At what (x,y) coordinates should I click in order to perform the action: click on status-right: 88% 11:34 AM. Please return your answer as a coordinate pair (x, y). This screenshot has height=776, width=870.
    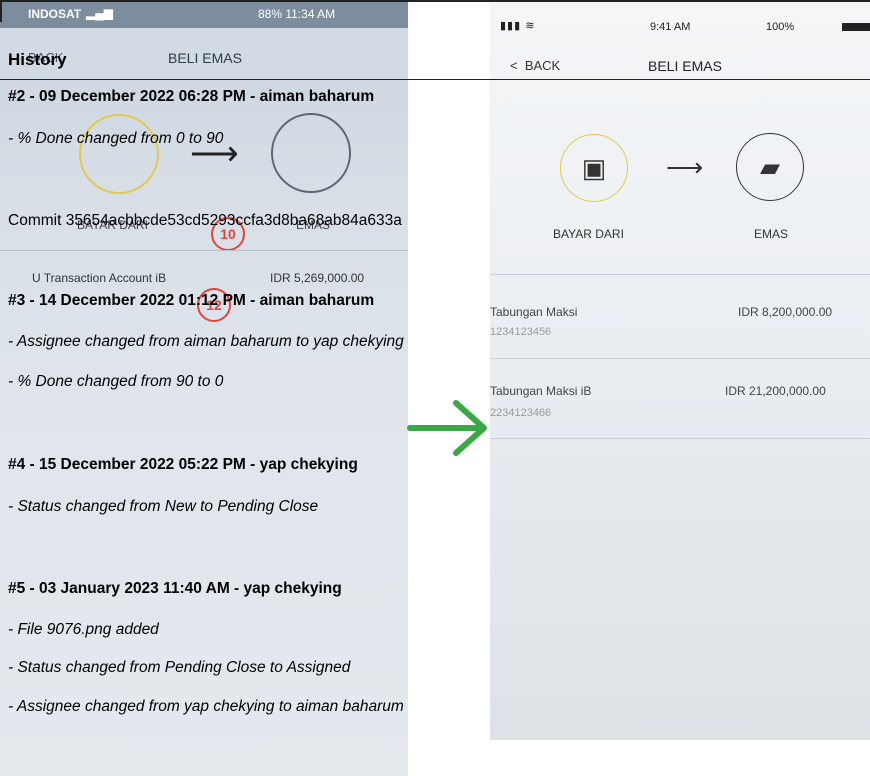
    Looking at the image, I should click on (297, 14).